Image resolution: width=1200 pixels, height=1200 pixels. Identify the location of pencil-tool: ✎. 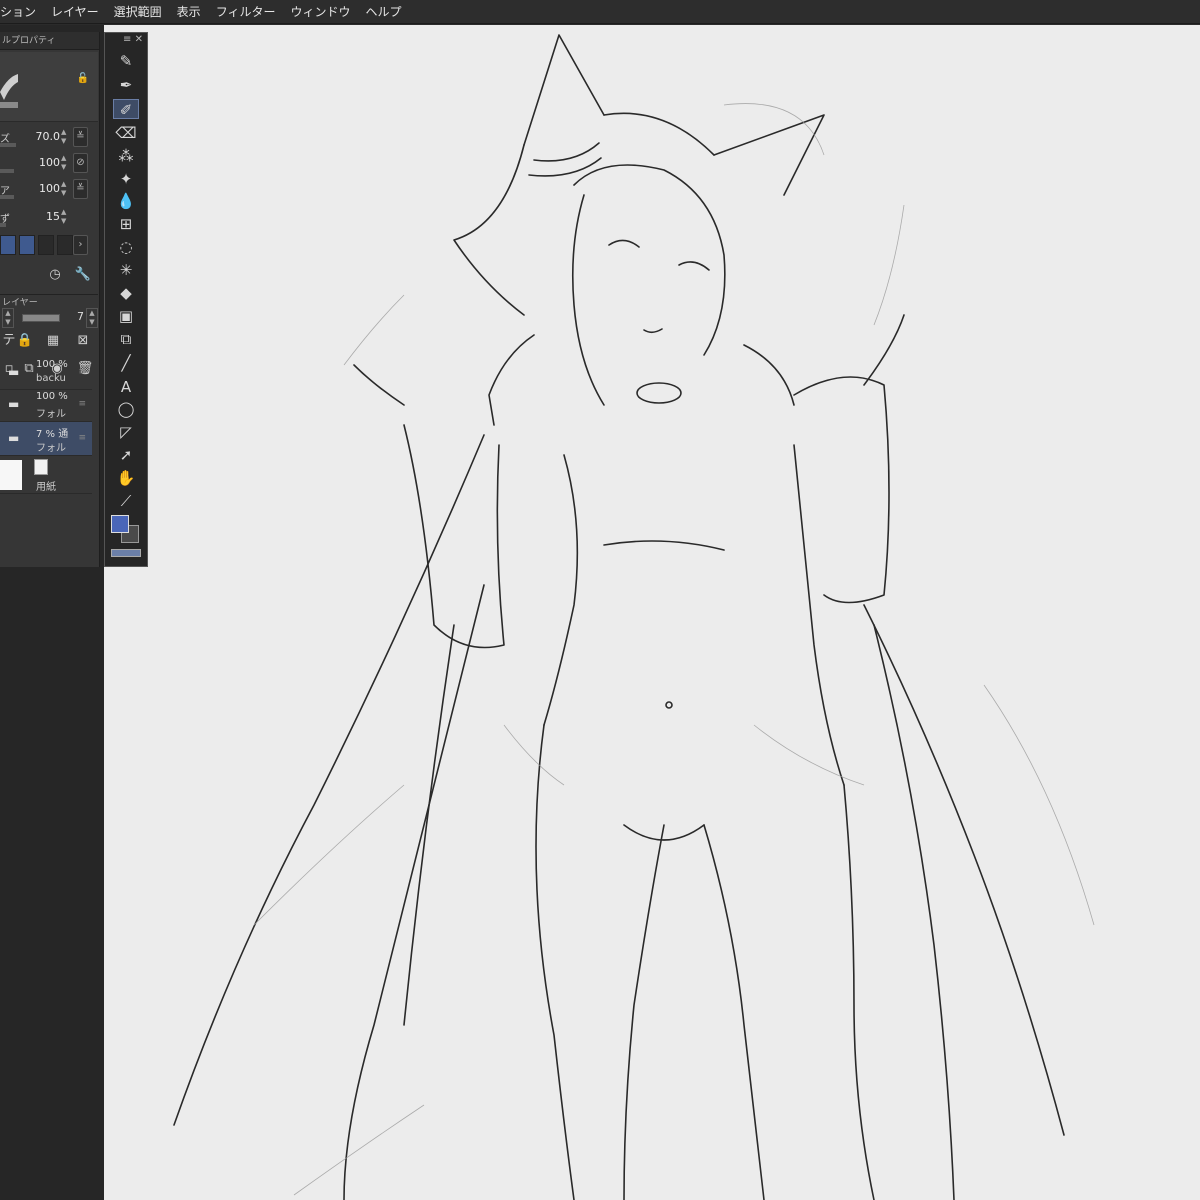
(126, 61).